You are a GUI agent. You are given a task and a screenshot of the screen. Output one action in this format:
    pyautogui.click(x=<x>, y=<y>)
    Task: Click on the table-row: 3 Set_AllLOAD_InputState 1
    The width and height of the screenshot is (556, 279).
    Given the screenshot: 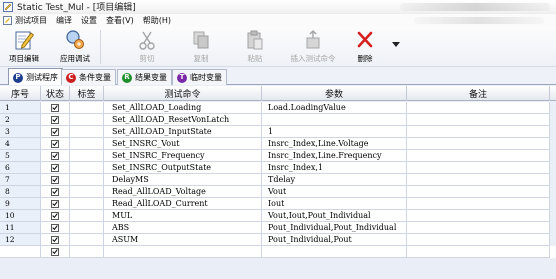 What is the action you would take?
    pyautogui.click(x=278, y=132)
    